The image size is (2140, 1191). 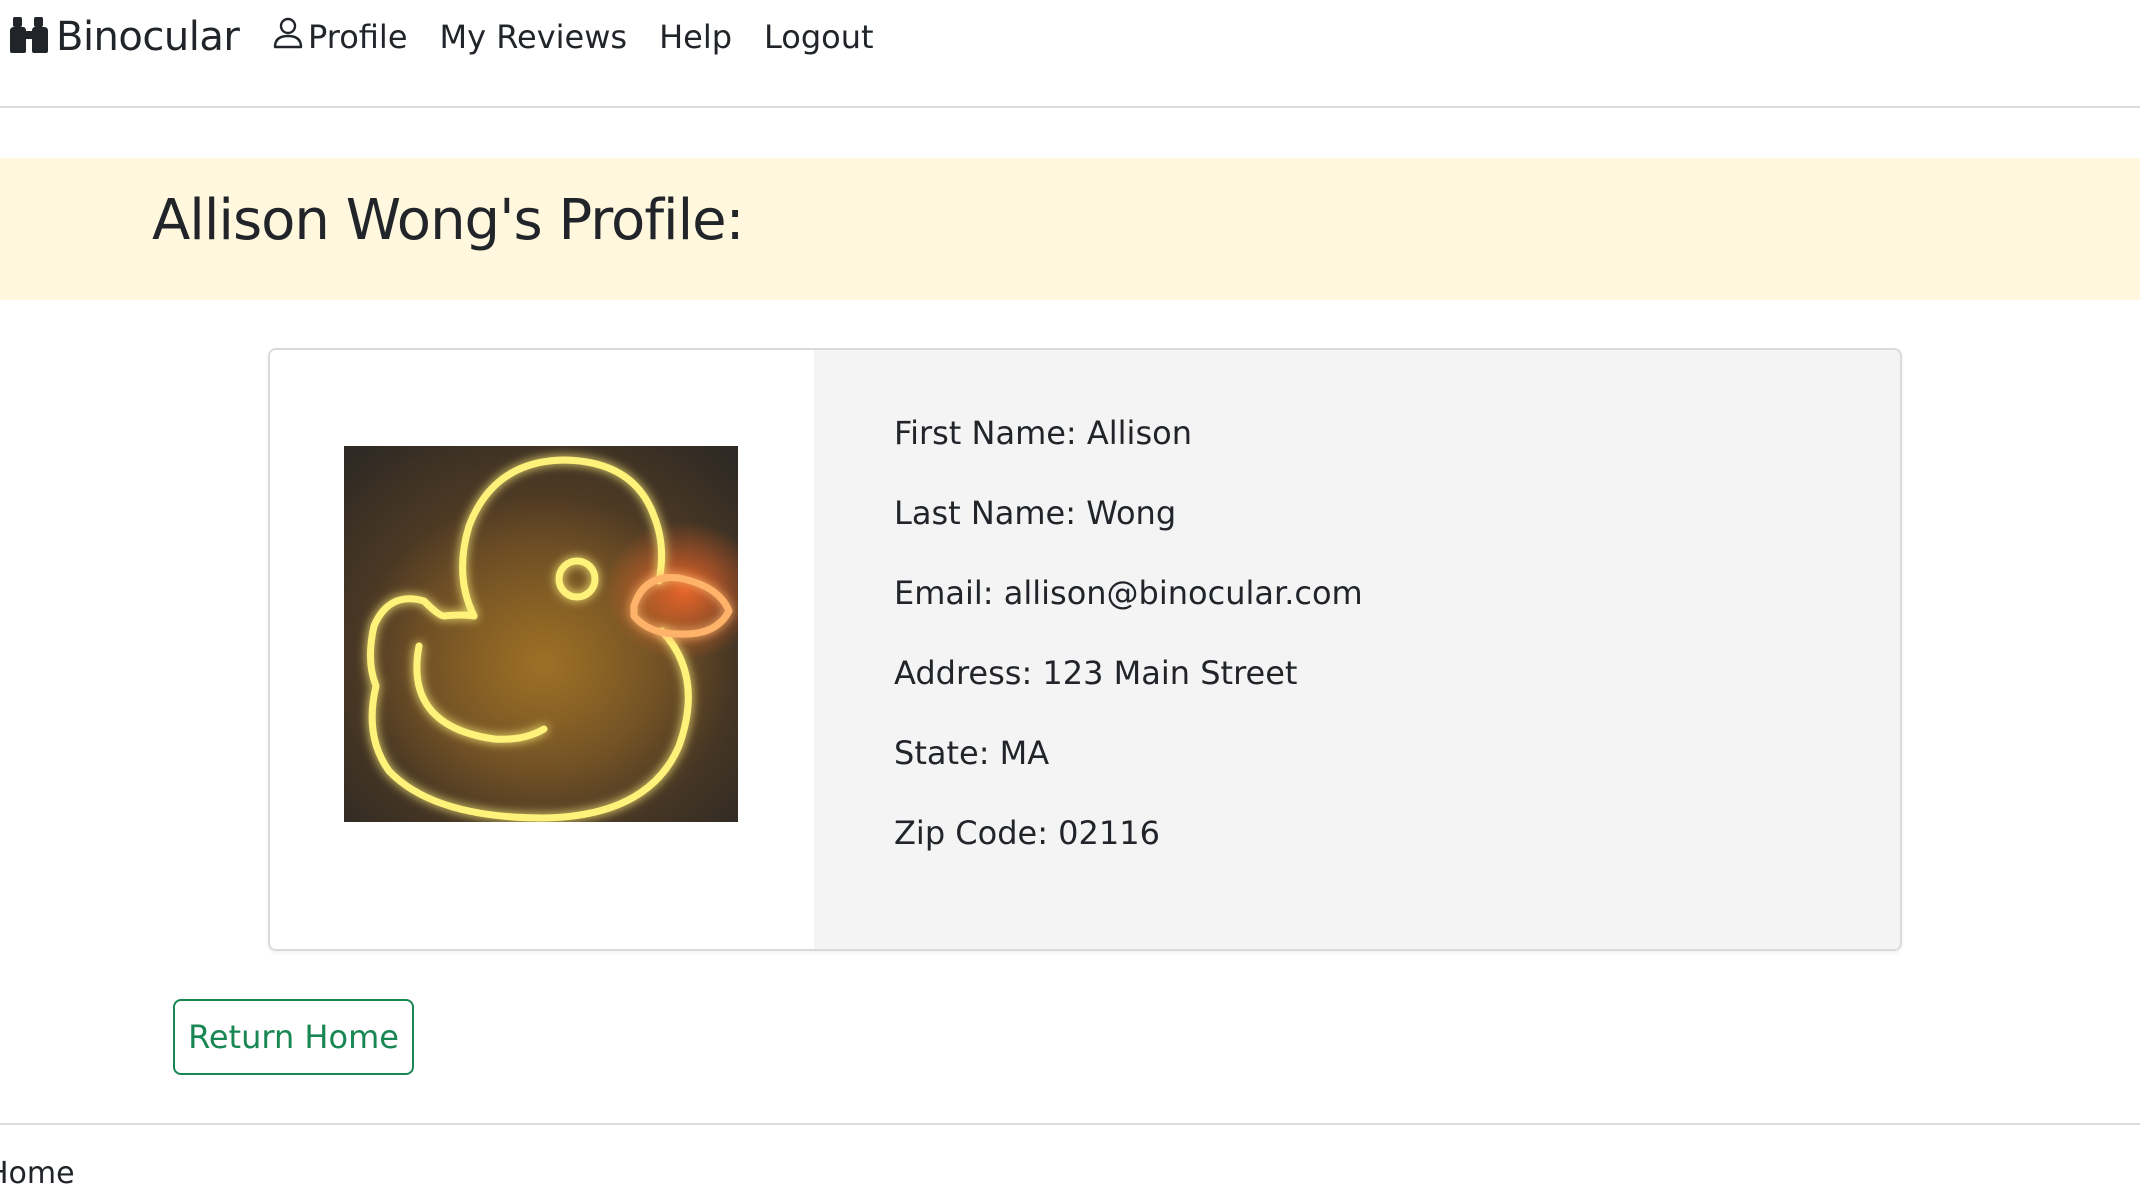 I want to click on avatar, so click(x=541, y=634).